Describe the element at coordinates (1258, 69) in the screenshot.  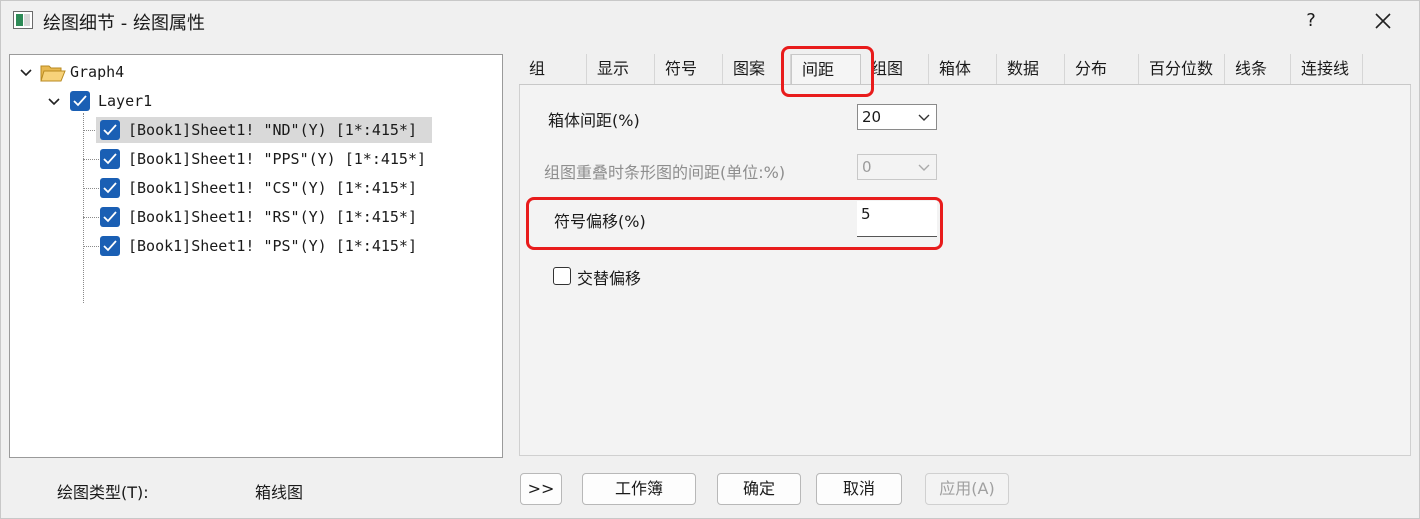
I see `tab-lines: 线条` at that location.